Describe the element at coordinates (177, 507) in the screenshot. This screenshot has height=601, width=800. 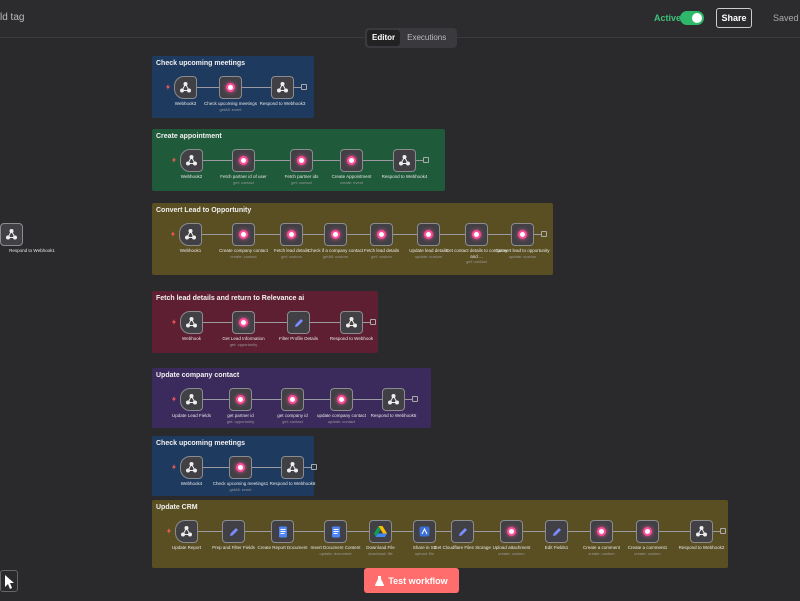
I see `group-title: Update CRM` at that location.